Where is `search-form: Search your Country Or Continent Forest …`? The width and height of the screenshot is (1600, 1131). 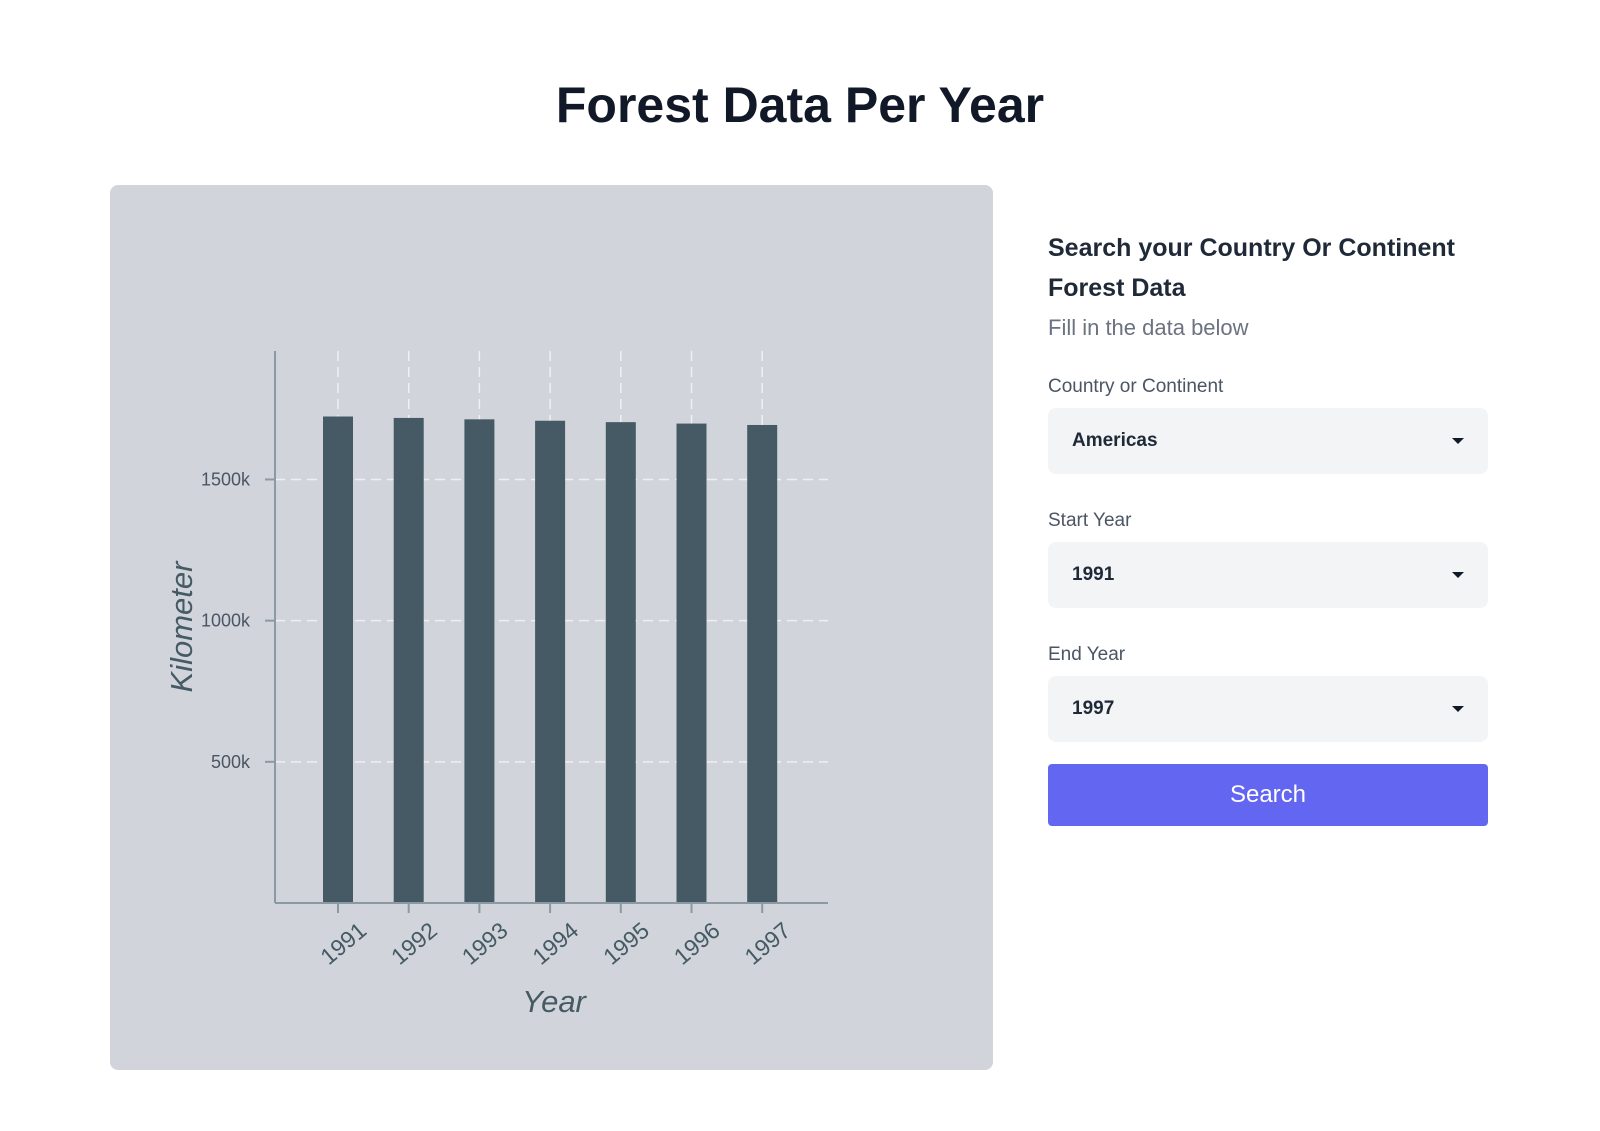
search-form: Search your Country Or Continent Forest … is located at coordinates (1268, 527).